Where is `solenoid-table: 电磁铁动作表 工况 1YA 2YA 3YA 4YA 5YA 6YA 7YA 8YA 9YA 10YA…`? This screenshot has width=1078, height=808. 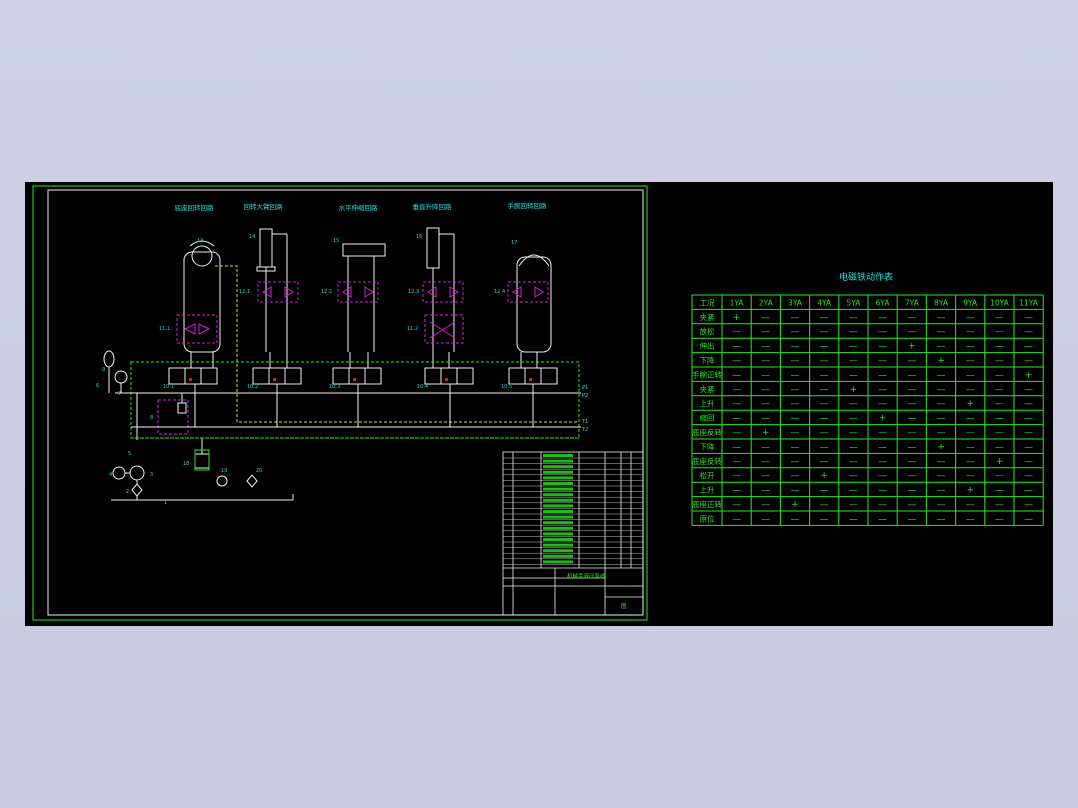
solenoid-table: 电磁铁动作表 工况 1YA 2YA 3YA 4YA 5YA 6YA 7YA 8YA 9YA 10YA… is located at coordinates (867, 398).